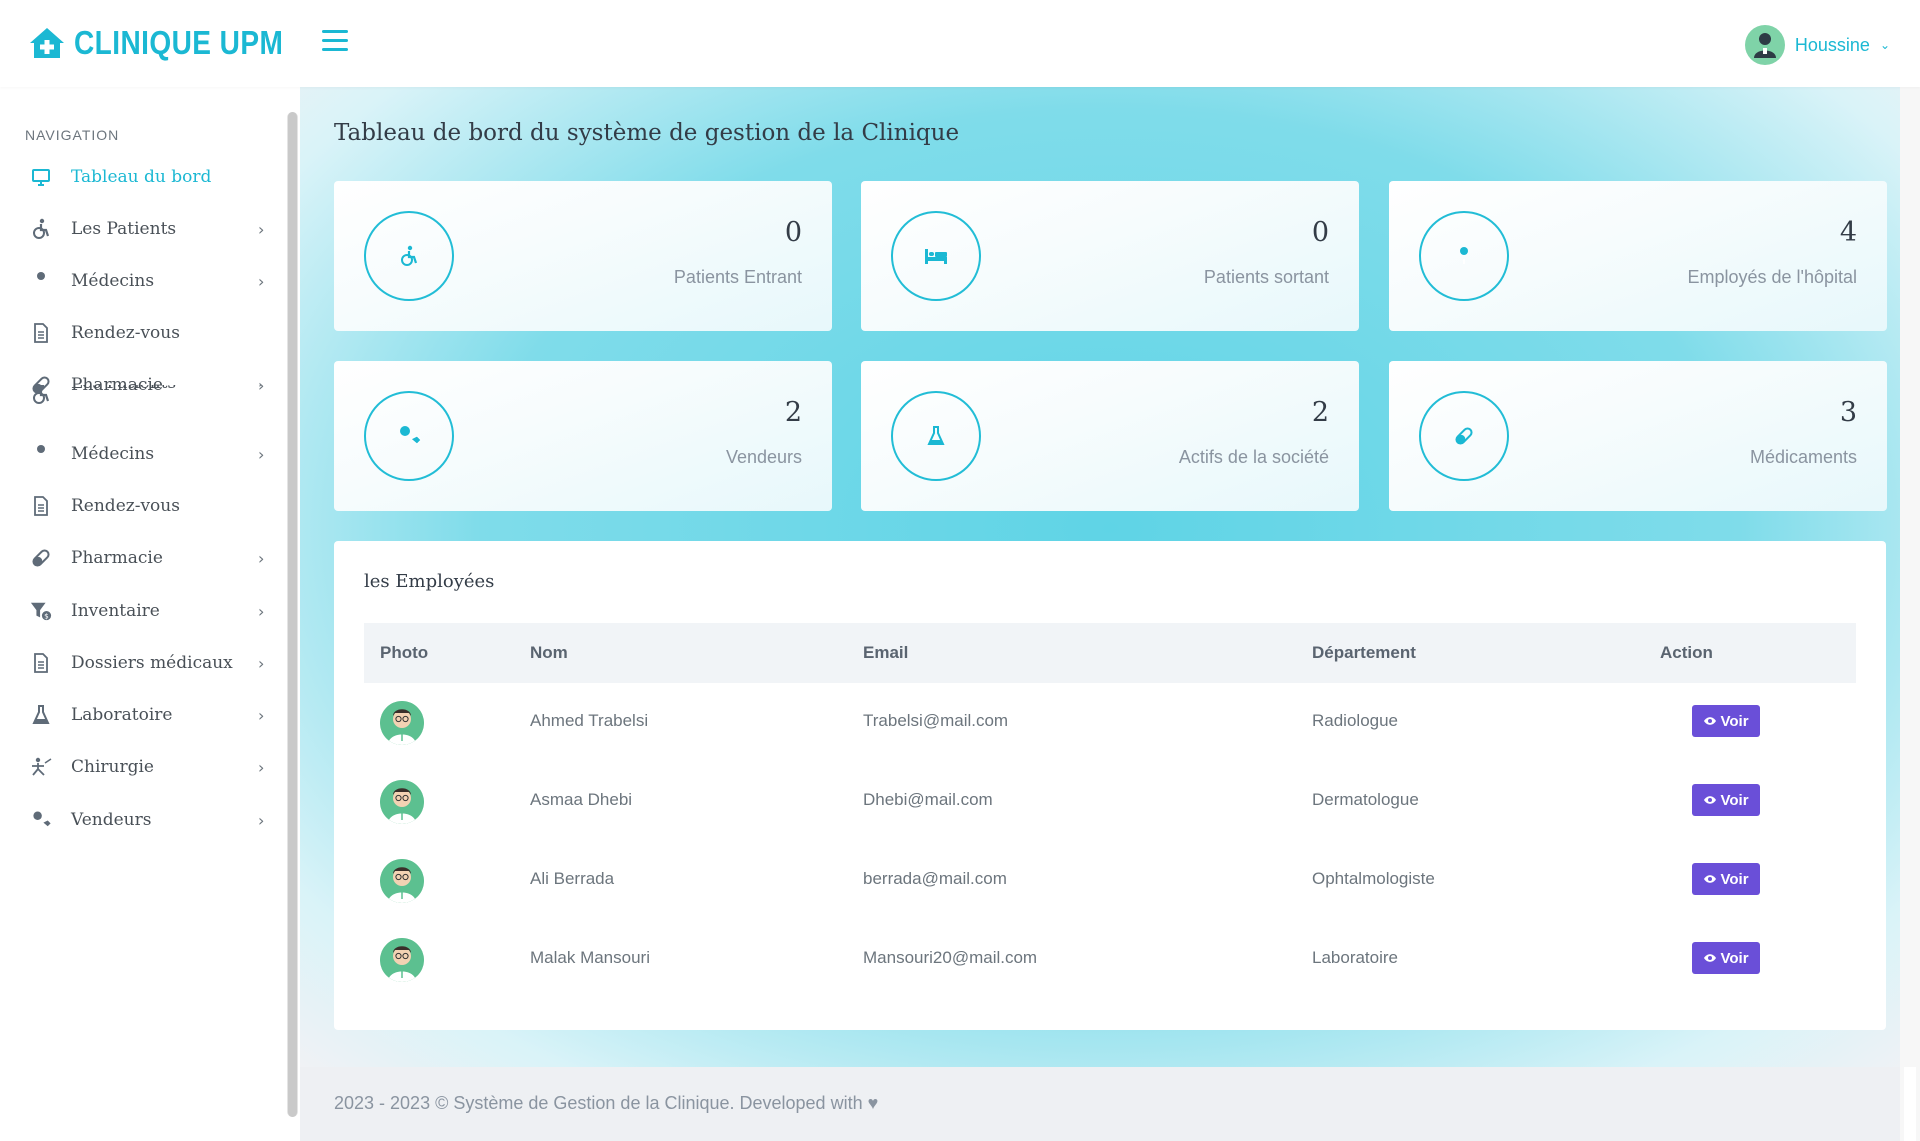  I want to click on menu-toggle-button, so click(336, 42).